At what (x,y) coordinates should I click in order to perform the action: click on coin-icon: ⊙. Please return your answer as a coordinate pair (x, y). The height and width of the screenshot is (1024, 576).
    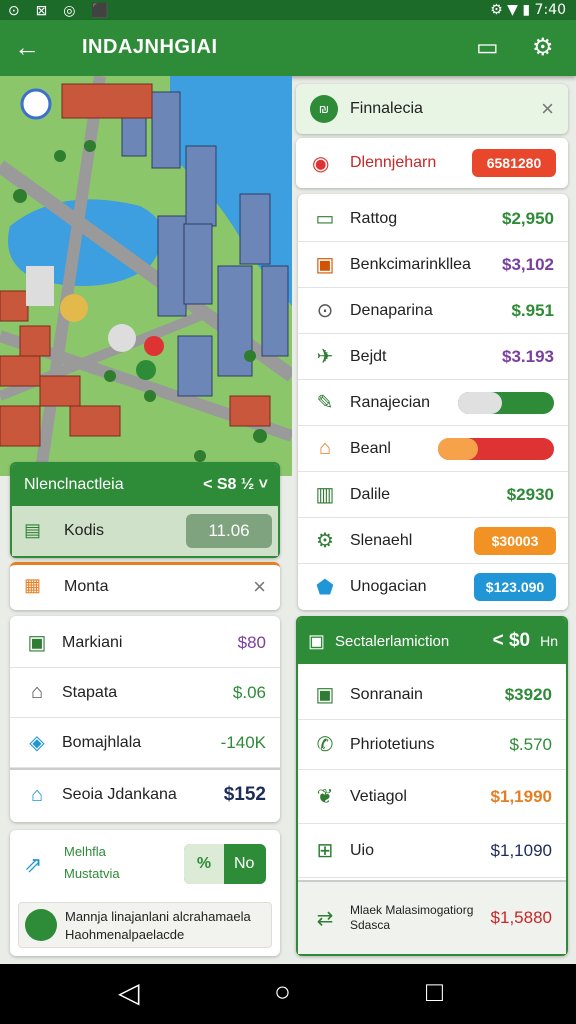
    Looking at the image, I should click on (325, 311).